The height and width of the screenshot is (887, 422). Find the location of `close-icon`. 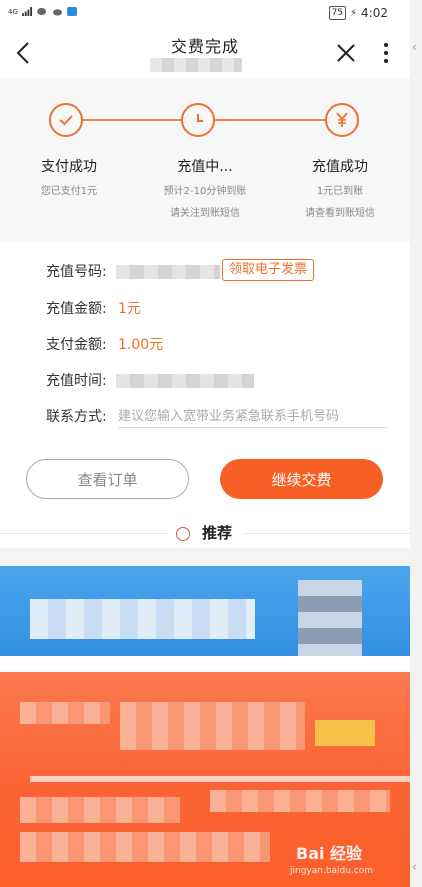

close-icon is located at coordinates (346, 53).